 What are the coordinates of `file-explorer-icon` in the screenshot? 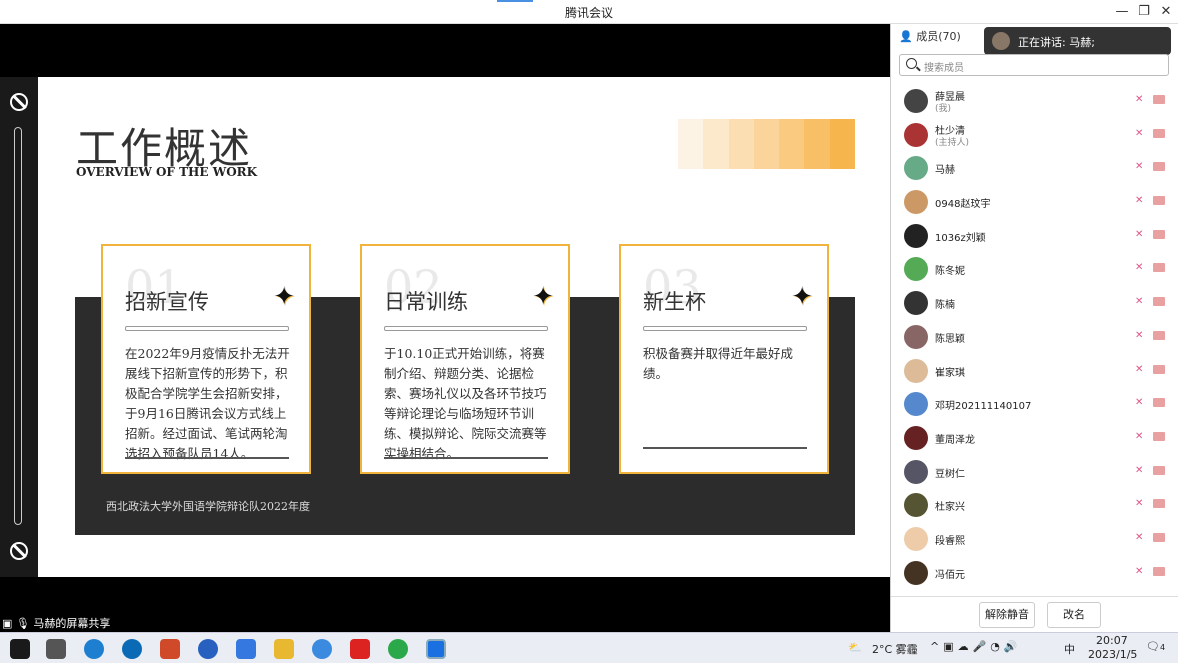 It's located at (284, 649).